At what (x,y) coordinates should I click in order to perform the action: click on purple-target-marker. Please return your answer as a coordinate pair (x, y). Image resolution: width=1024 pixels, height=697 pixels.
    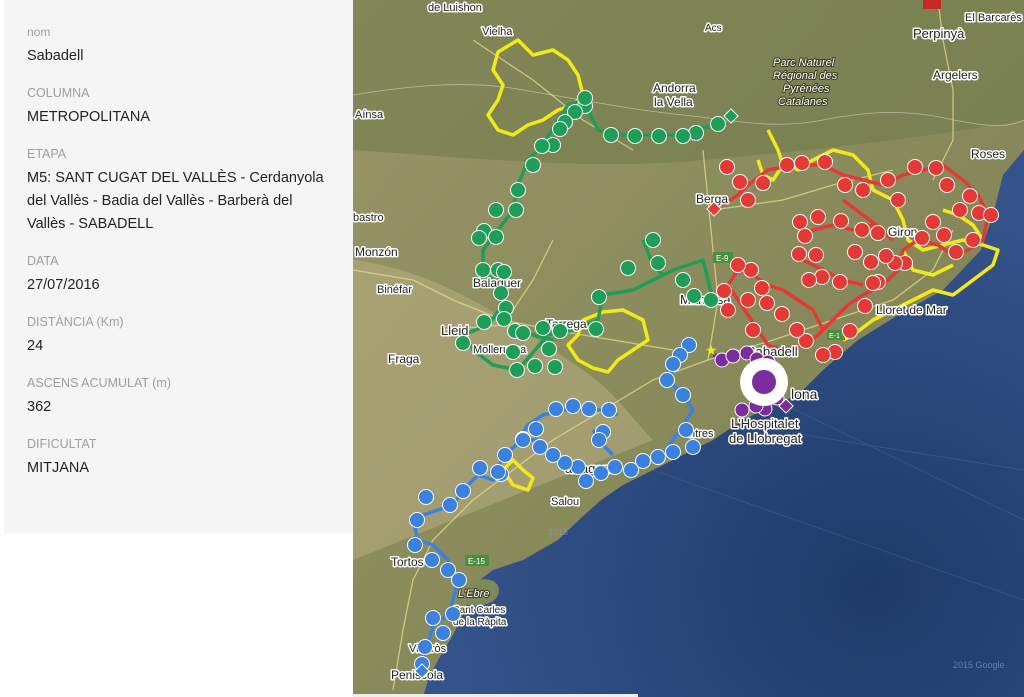
    Looking at the image, I should click on (764, 382).